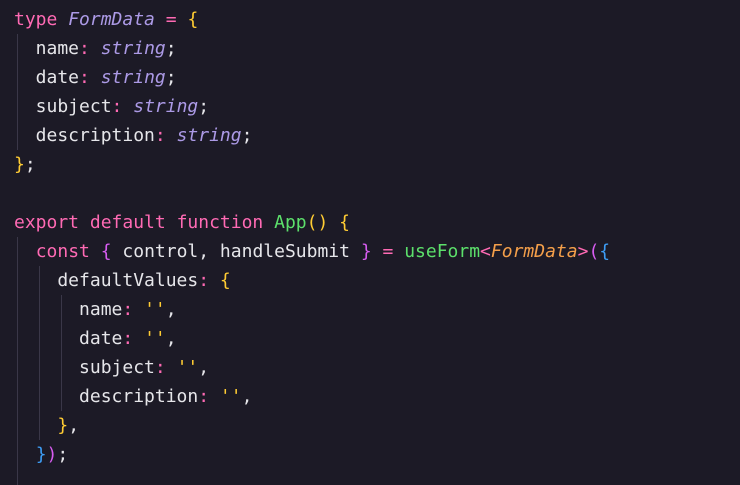 The height and width of the screenshot is (485, 740). I want to click on code-line: export default function App() {, so click(182, 222).